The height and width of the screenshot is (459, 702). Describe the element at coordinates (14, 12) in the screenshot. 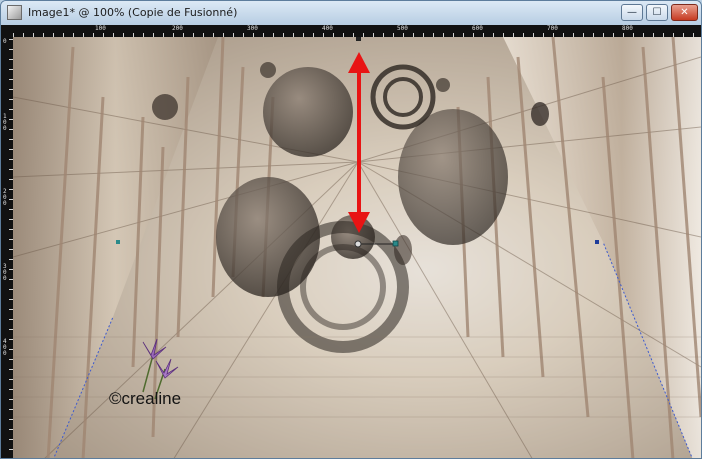

I see `image-document-icon` at that location.